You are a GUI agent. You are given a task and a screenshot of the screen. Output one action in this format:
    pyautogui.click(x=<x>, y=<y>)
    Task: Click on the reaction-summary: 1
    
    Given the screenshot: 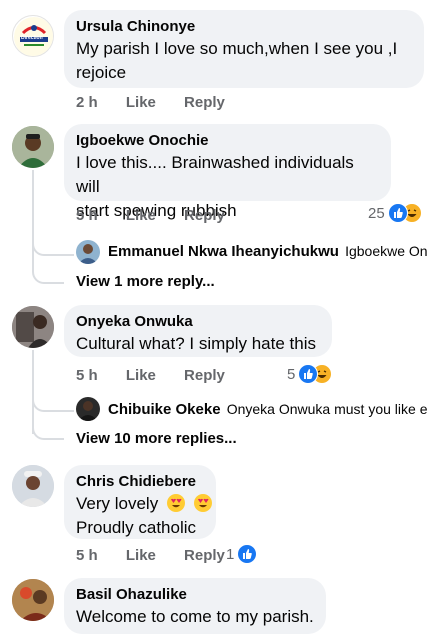 What is the action you would take?
    pyautogui.click(x=242, y=554)
    